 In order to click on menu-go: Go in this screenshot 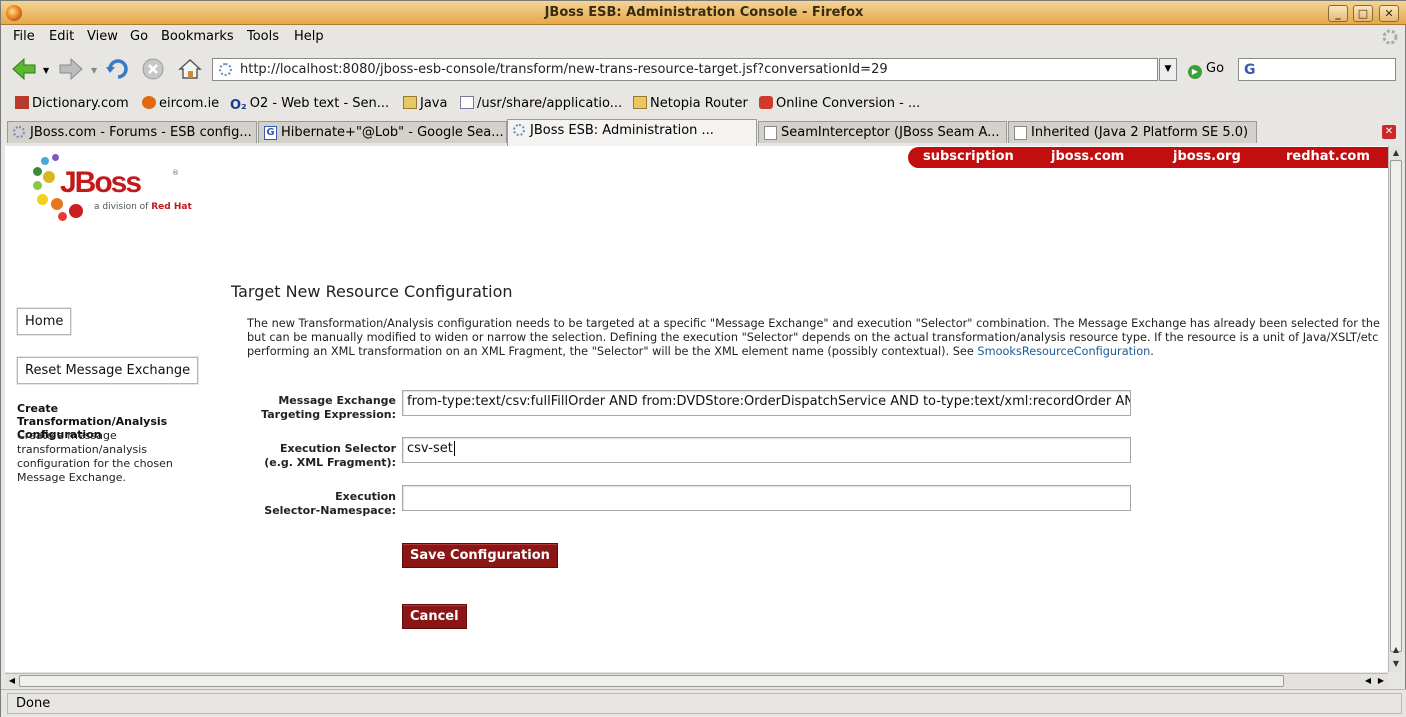, I will do `click(139, 36)`.